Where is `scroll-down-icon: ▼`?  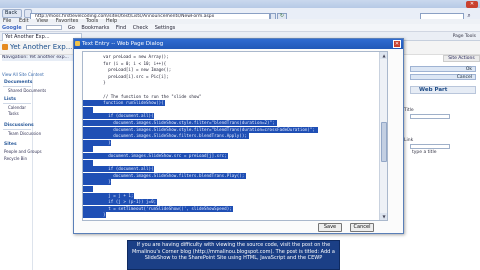
scroll-down-icon: ▼ is located at coordinates (383, 216).